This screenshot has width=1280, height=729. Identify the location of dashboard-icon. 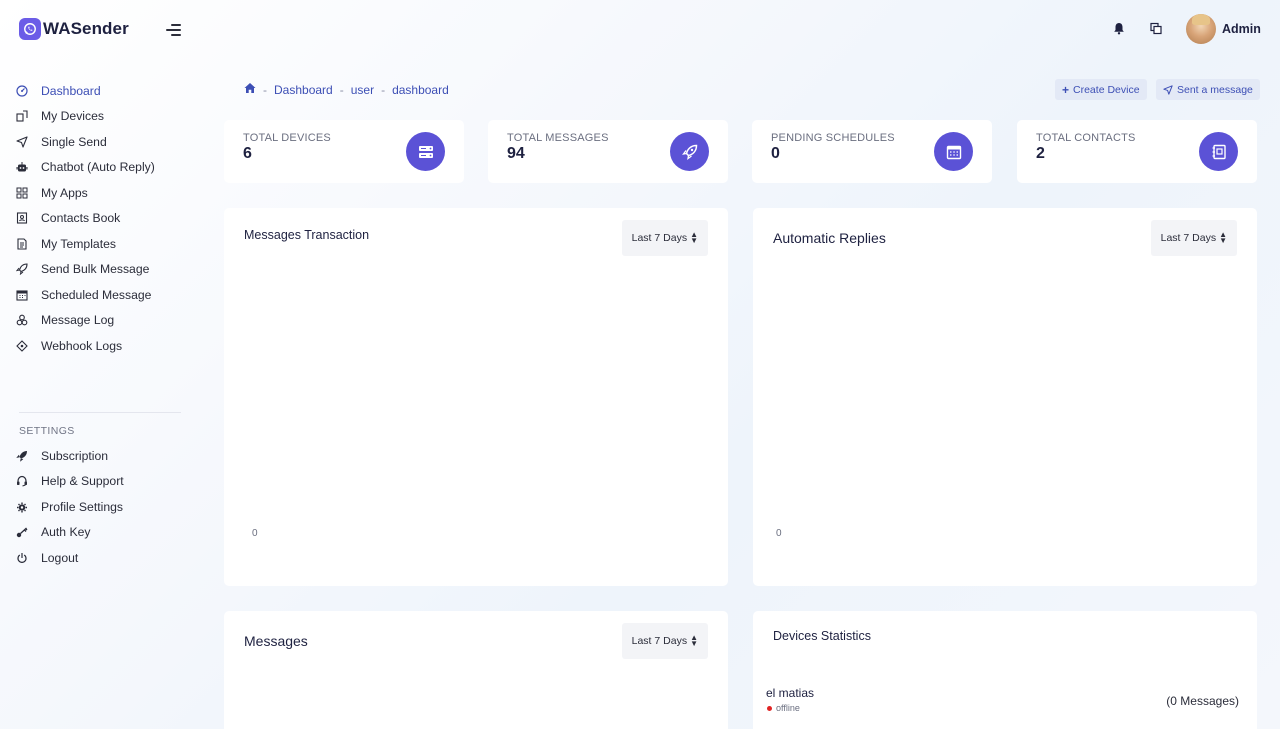
(22, 91).